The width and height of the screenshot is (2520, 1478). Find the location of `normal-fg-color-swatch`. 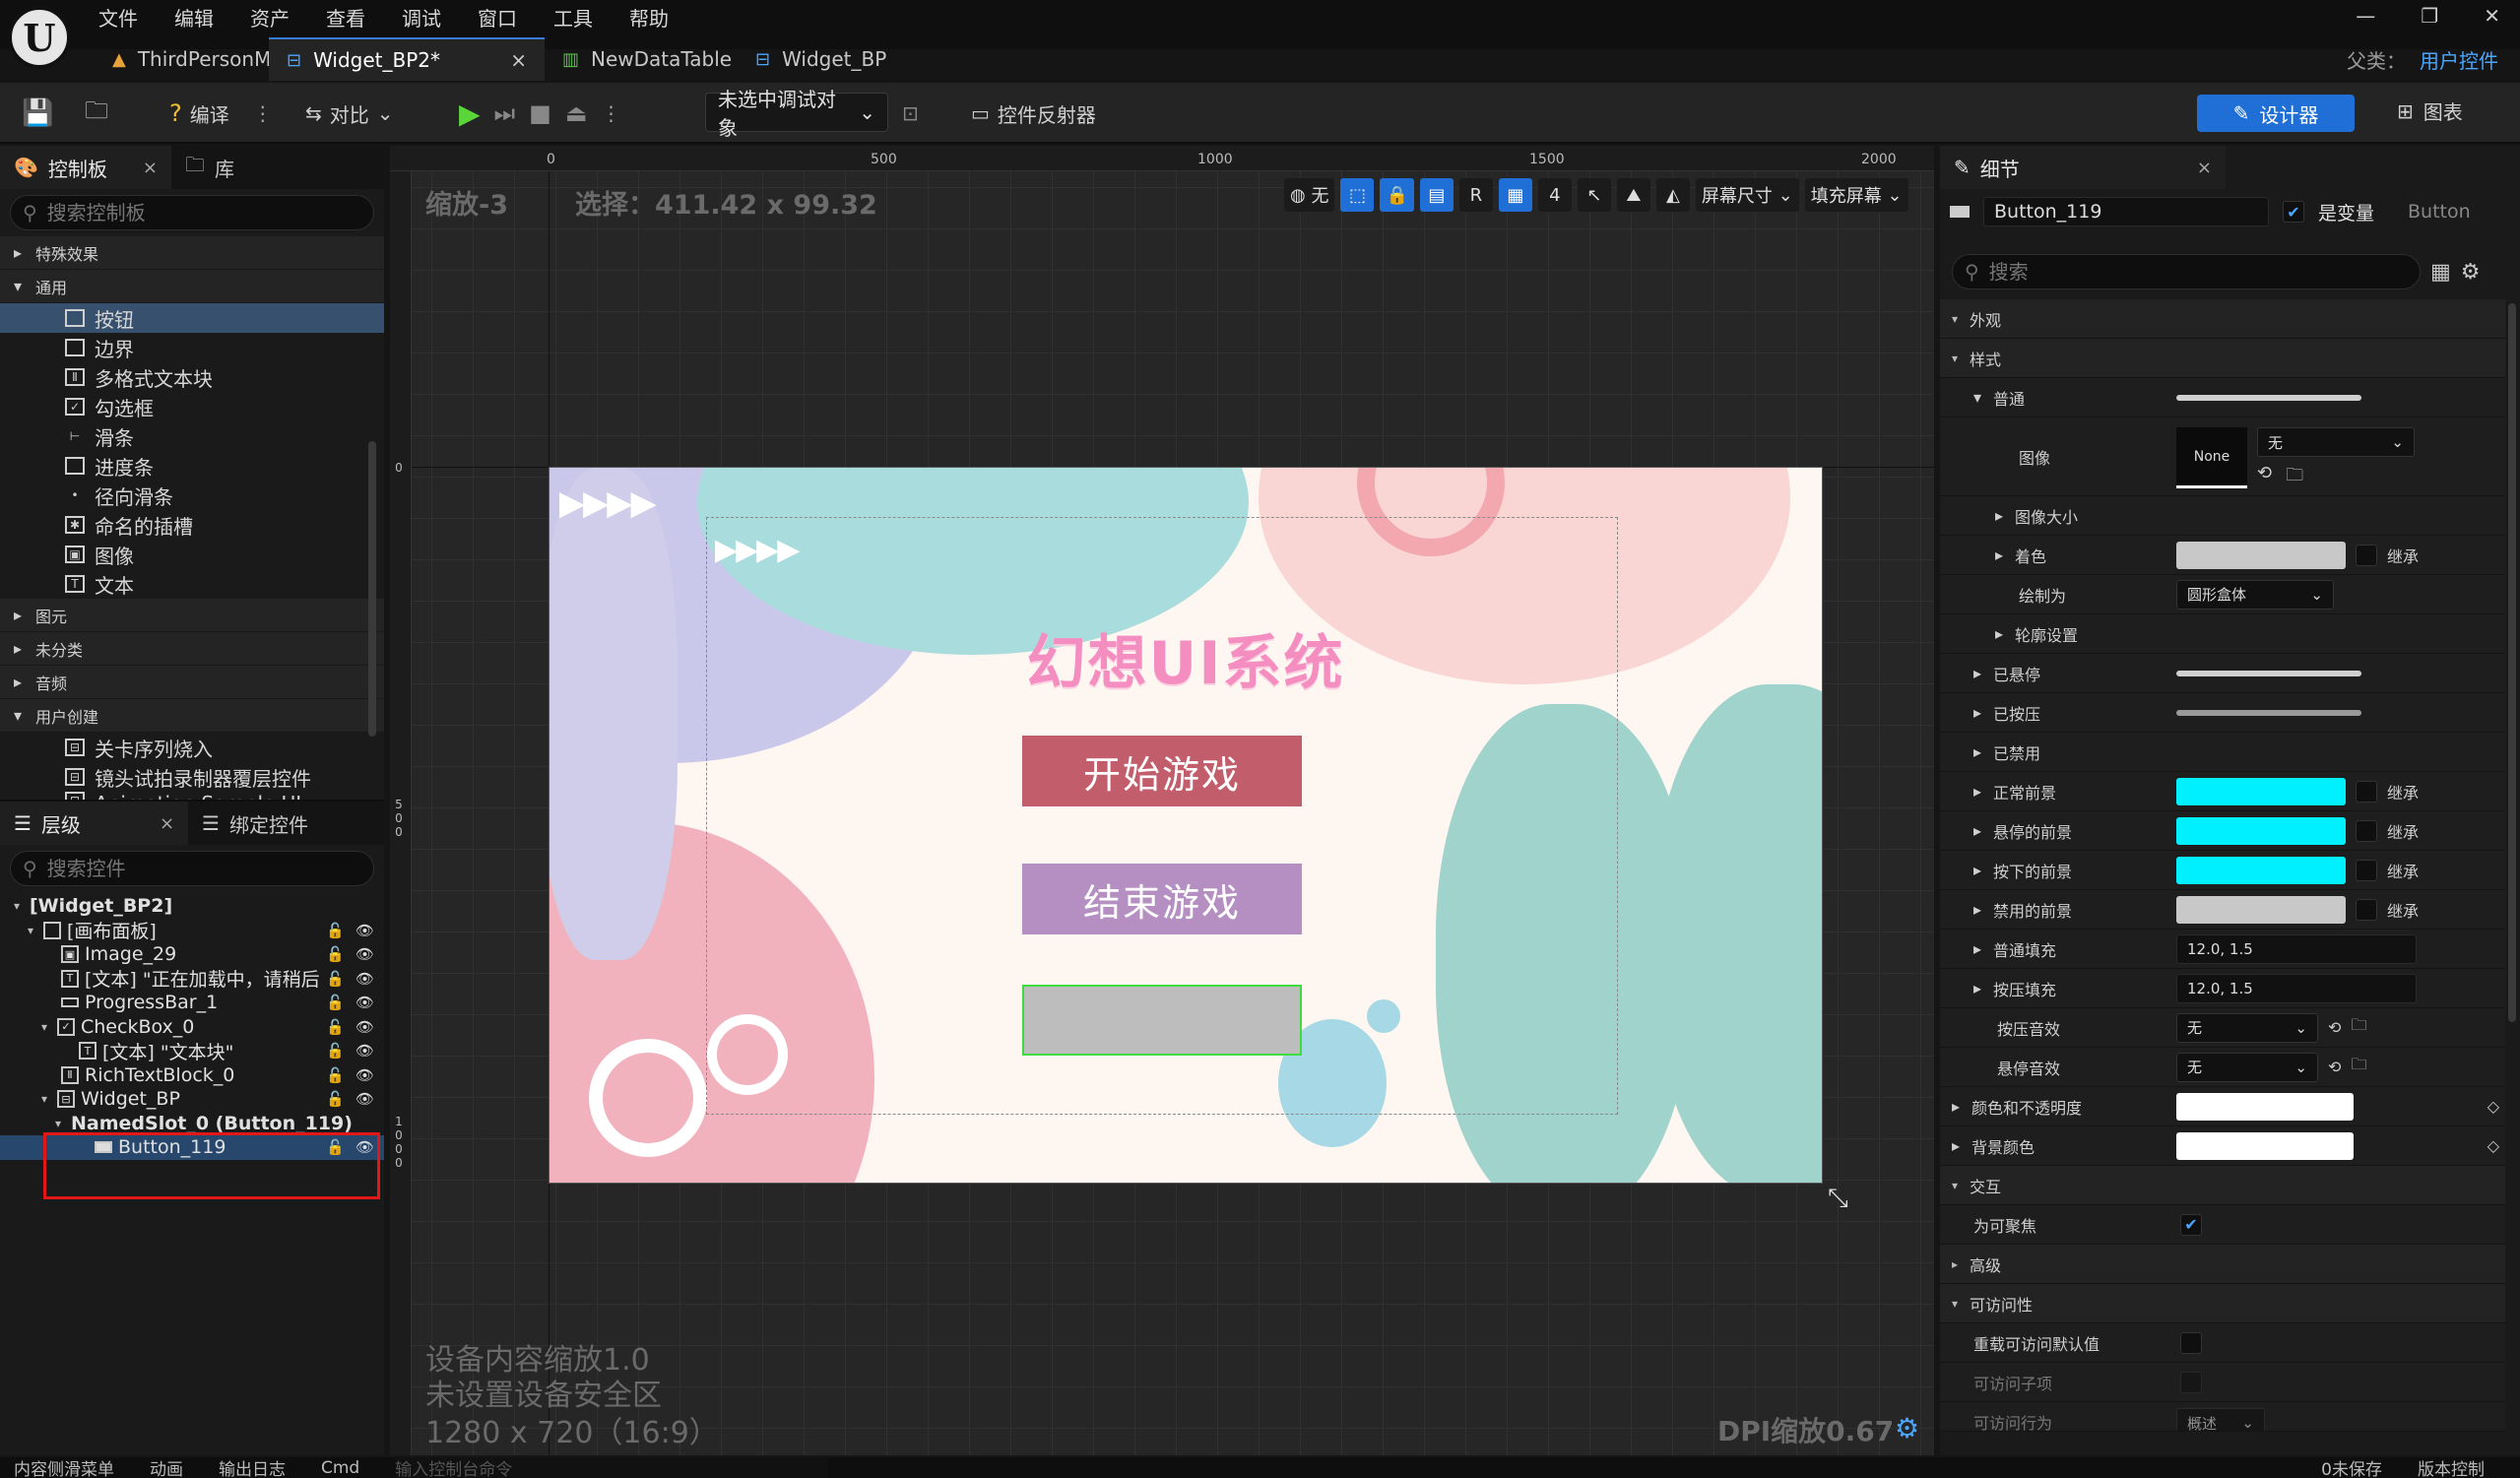

normal-fg-color-swatch is located at coordinates (2261, 791).